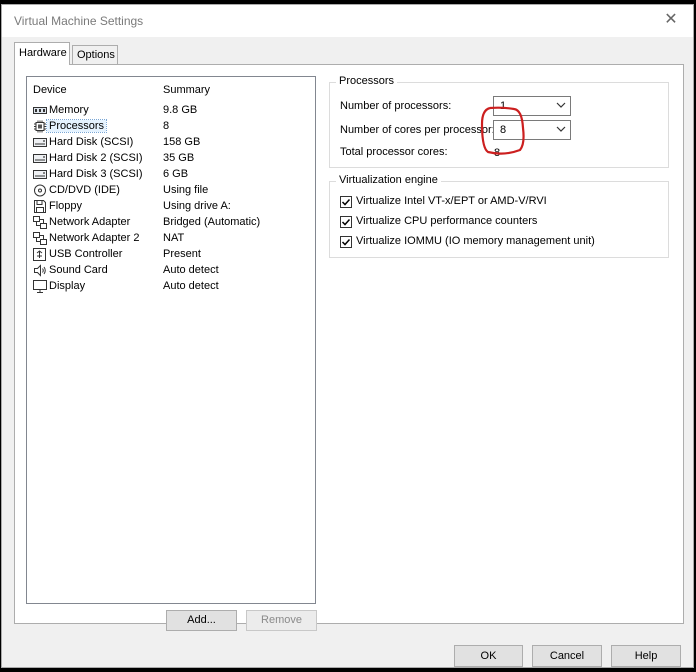 This screenshot has width=696, height=672. I want to click on total-cores-label: Total processor cores:, so click(394, 152).